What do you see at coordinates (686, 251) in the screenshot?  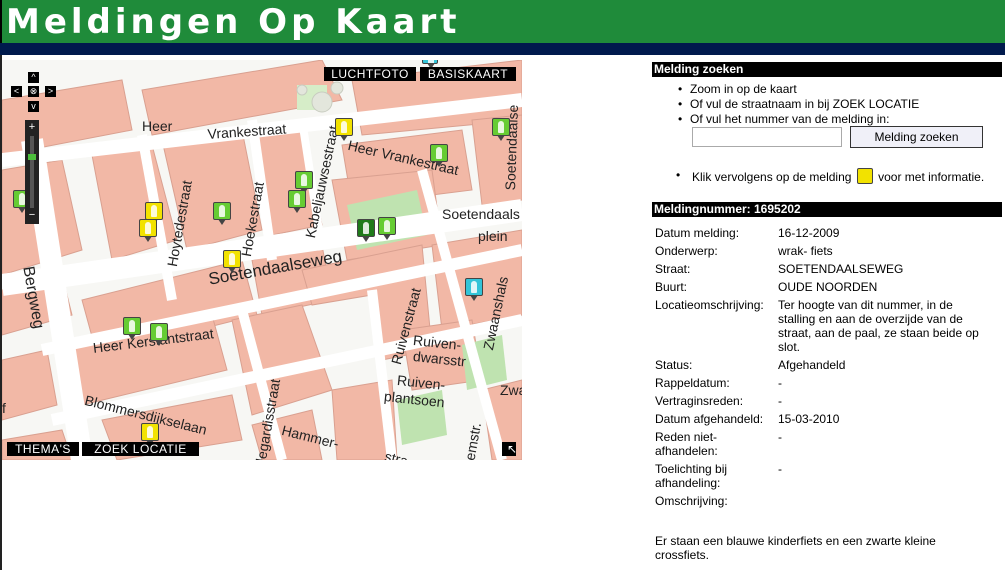 I see `field-label: Onderwerp:` at bounding box center [686, 251].